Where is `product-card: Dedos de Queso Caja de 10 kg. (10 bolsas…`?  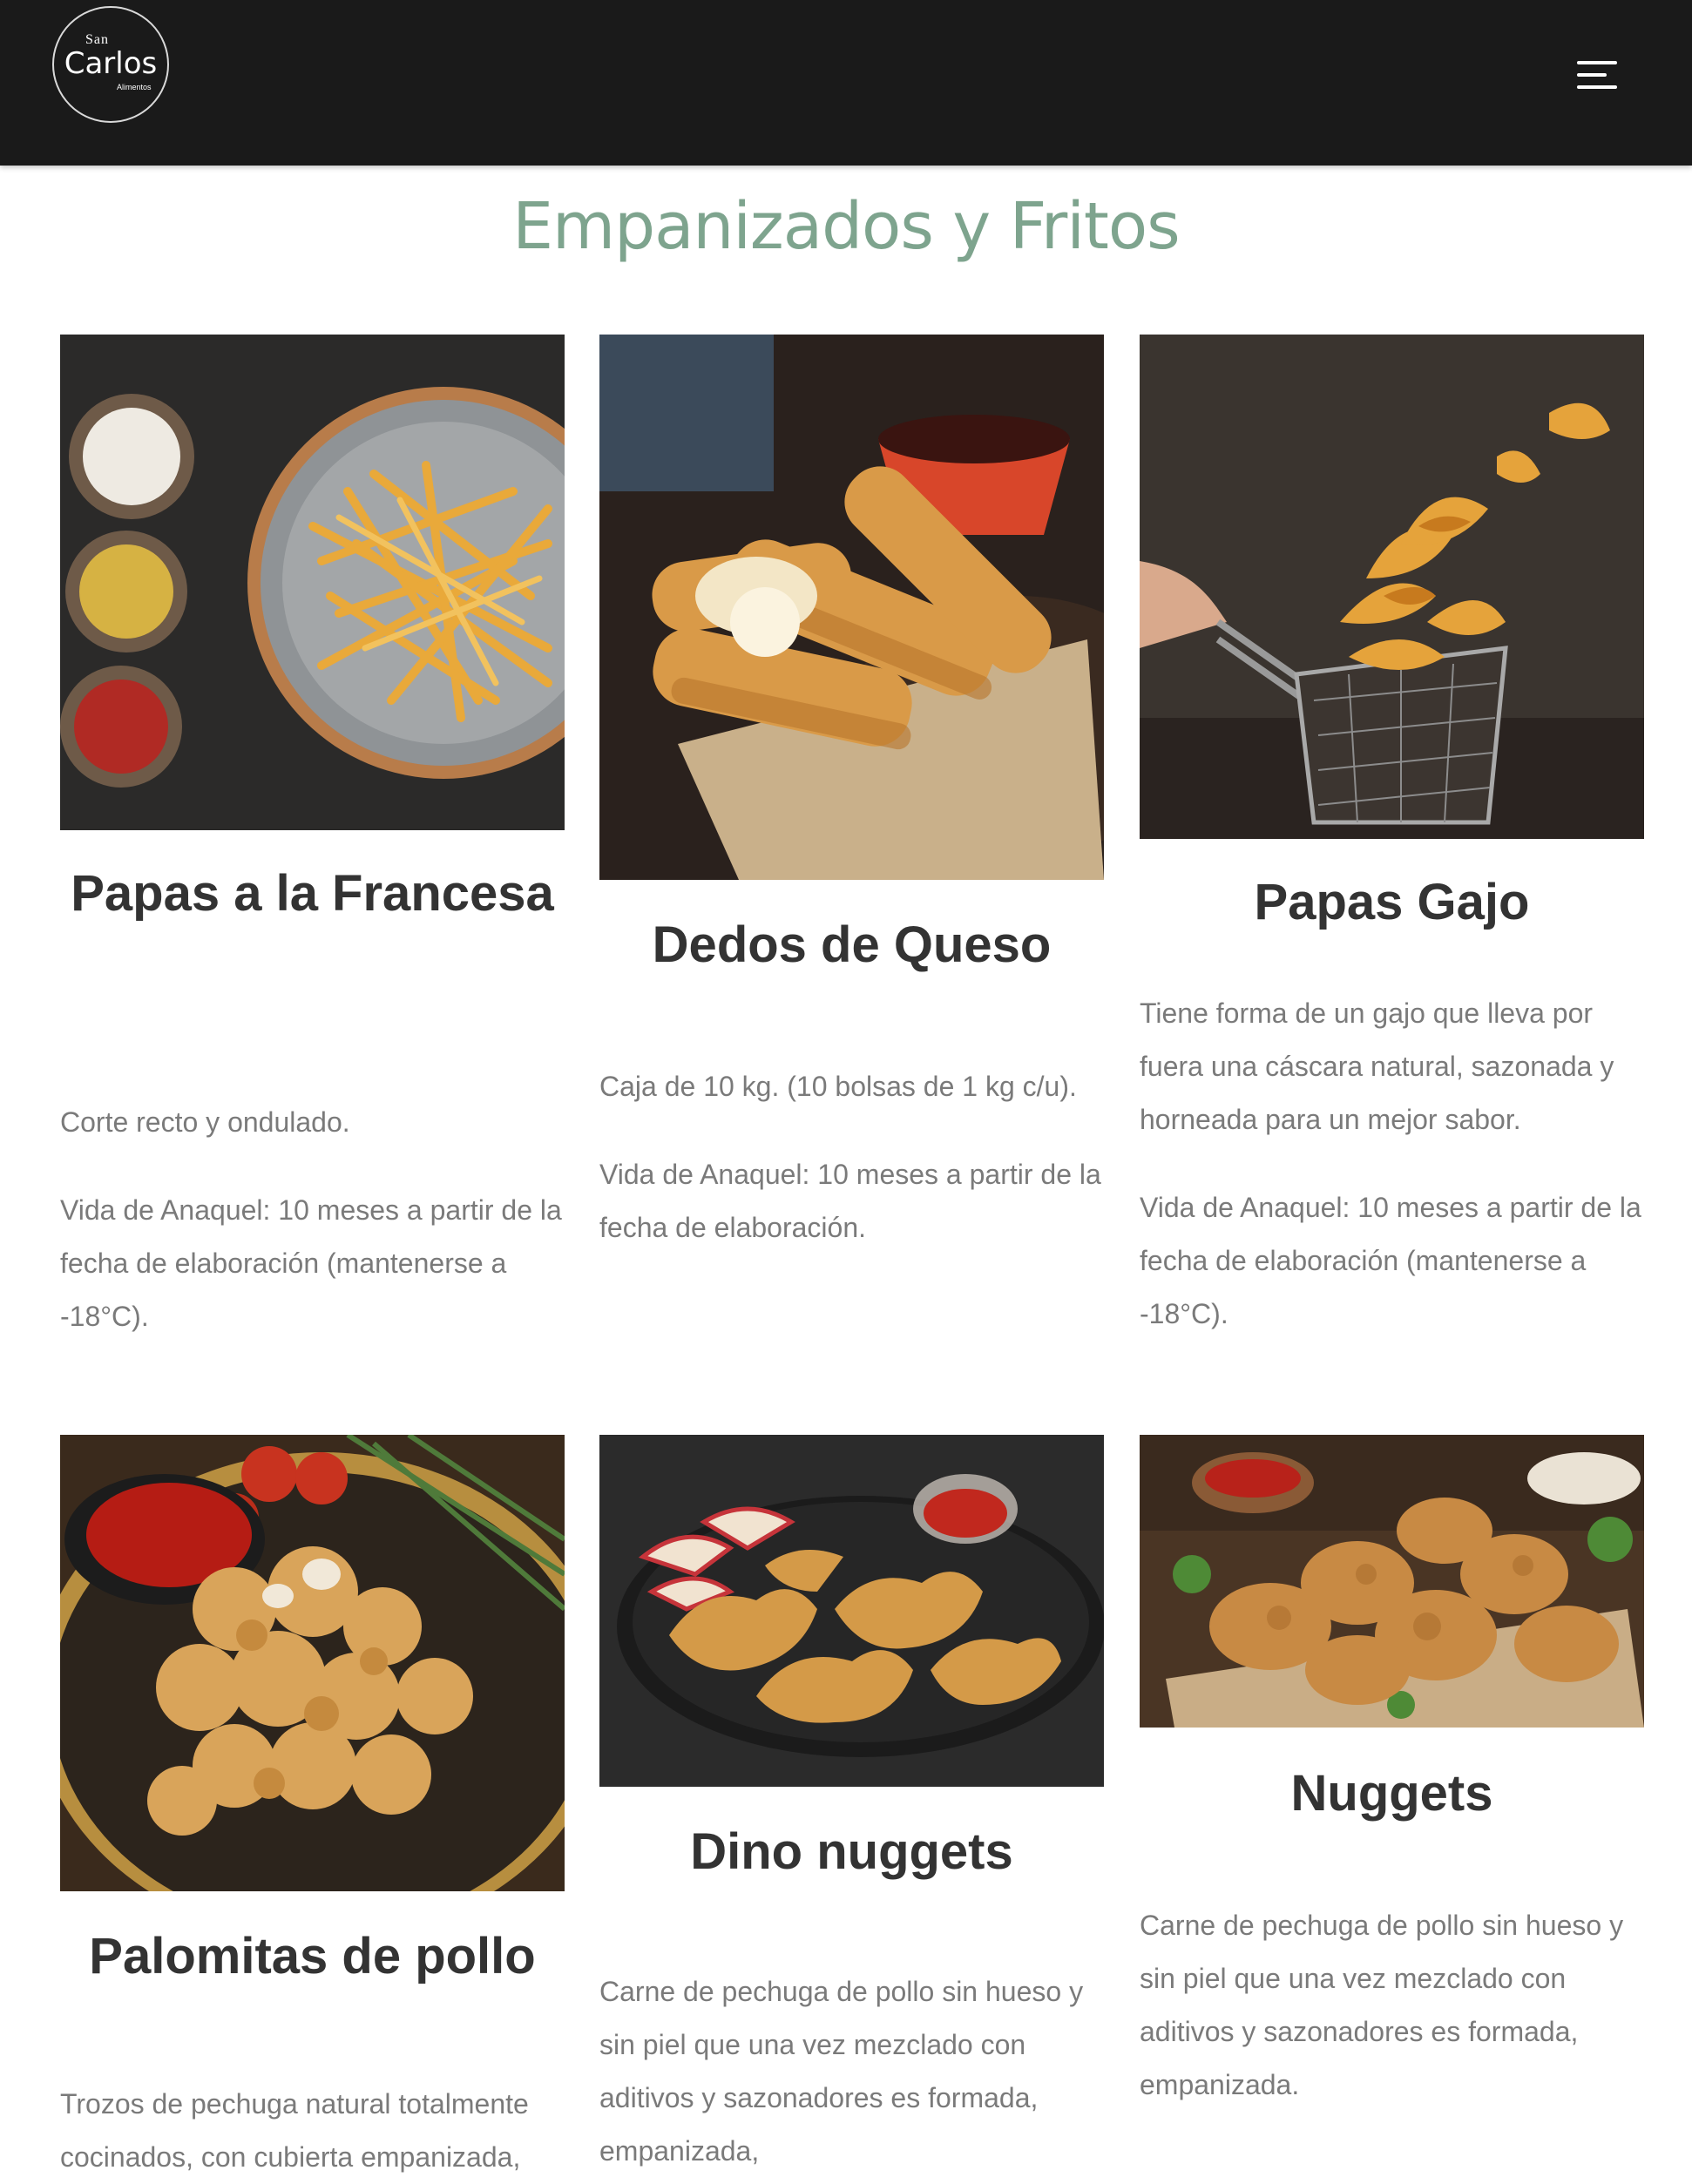
product-card: Dedos de Queso Caja de 10 kg. (10 bolsas… is located at coordinates (851, 794).